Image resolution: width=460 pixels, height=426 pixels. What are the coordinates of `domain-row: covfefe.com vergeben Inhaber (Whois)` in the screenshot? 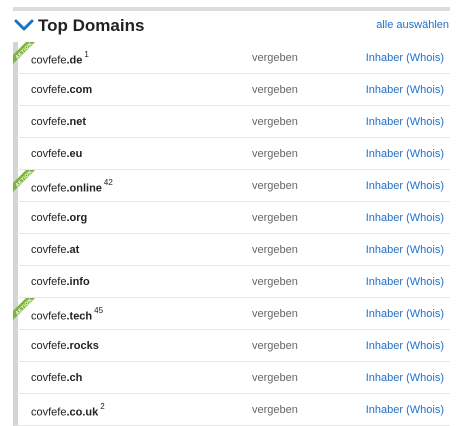 It's located at (231, 90).